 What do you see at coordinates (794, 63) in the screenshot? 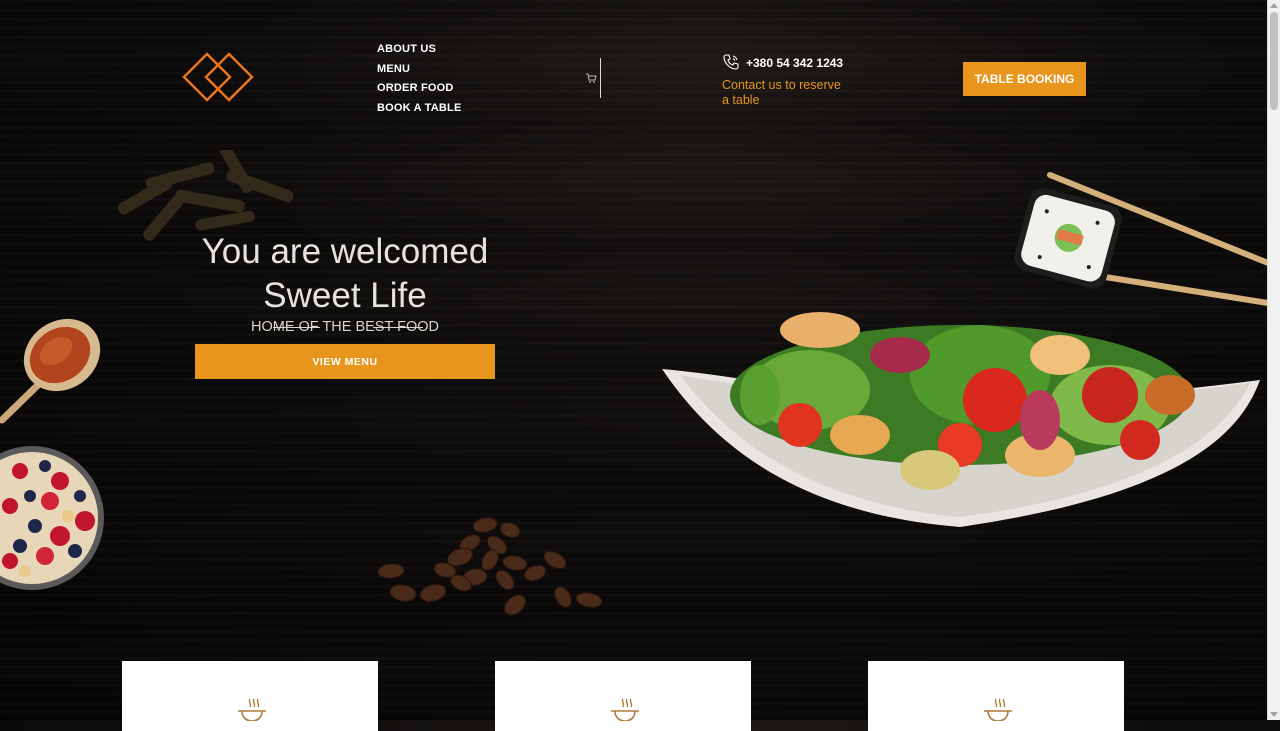
I see `phone-number: +380 54 342 1243` at bounding box center [794, 63].